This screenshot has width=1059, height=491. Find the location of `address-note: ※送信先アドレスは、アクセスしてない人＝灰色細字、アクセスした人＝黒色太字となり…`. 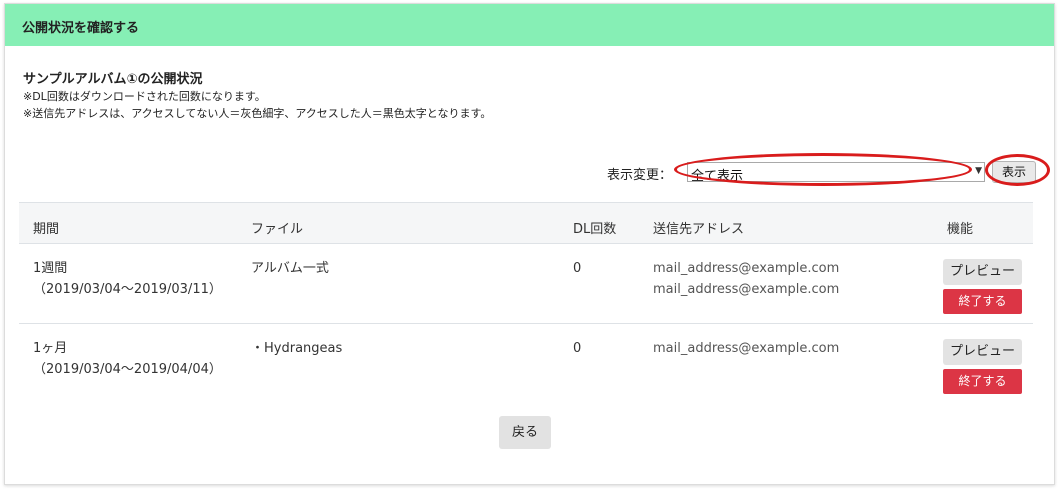

address-note: ※送信先アドレスは、アクセスしてない人＝灰色細字、アクセスした人＝黒色太字となり… is located at coordinates (257, 113).